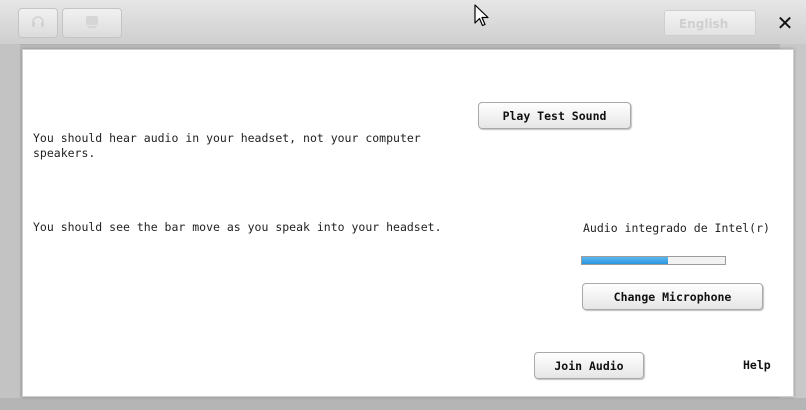  Describe the element at coordinates (403, 22) in the screenshot. I see `background-toolbar: English` at that location.